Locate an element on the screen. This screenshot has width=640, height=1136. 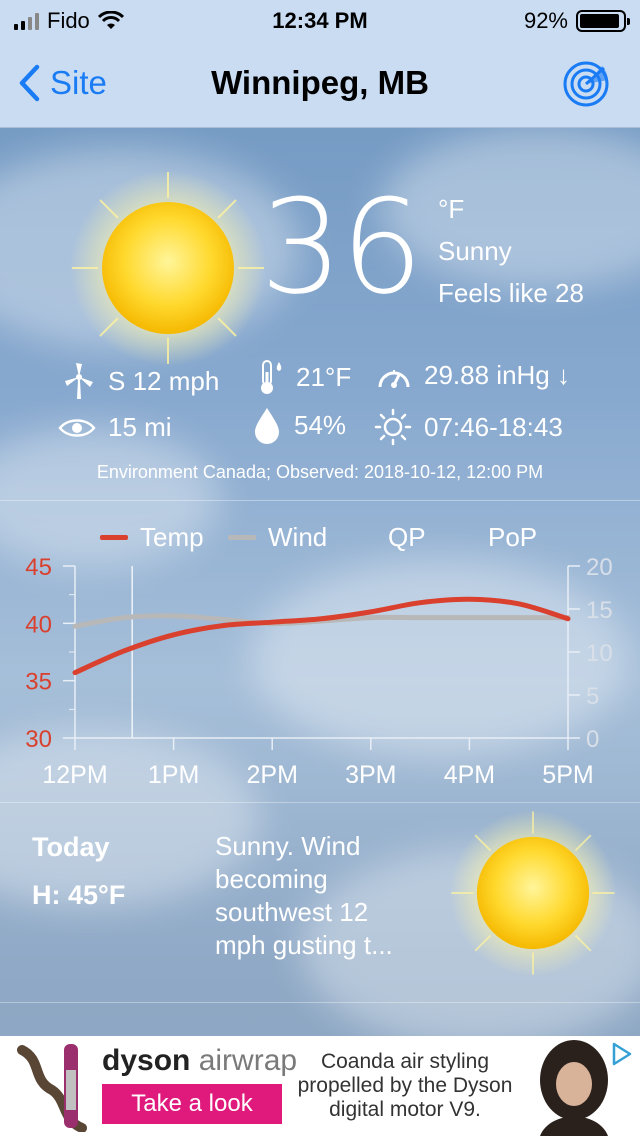
current-temperature: 36 is located at coordinates (341, 247).